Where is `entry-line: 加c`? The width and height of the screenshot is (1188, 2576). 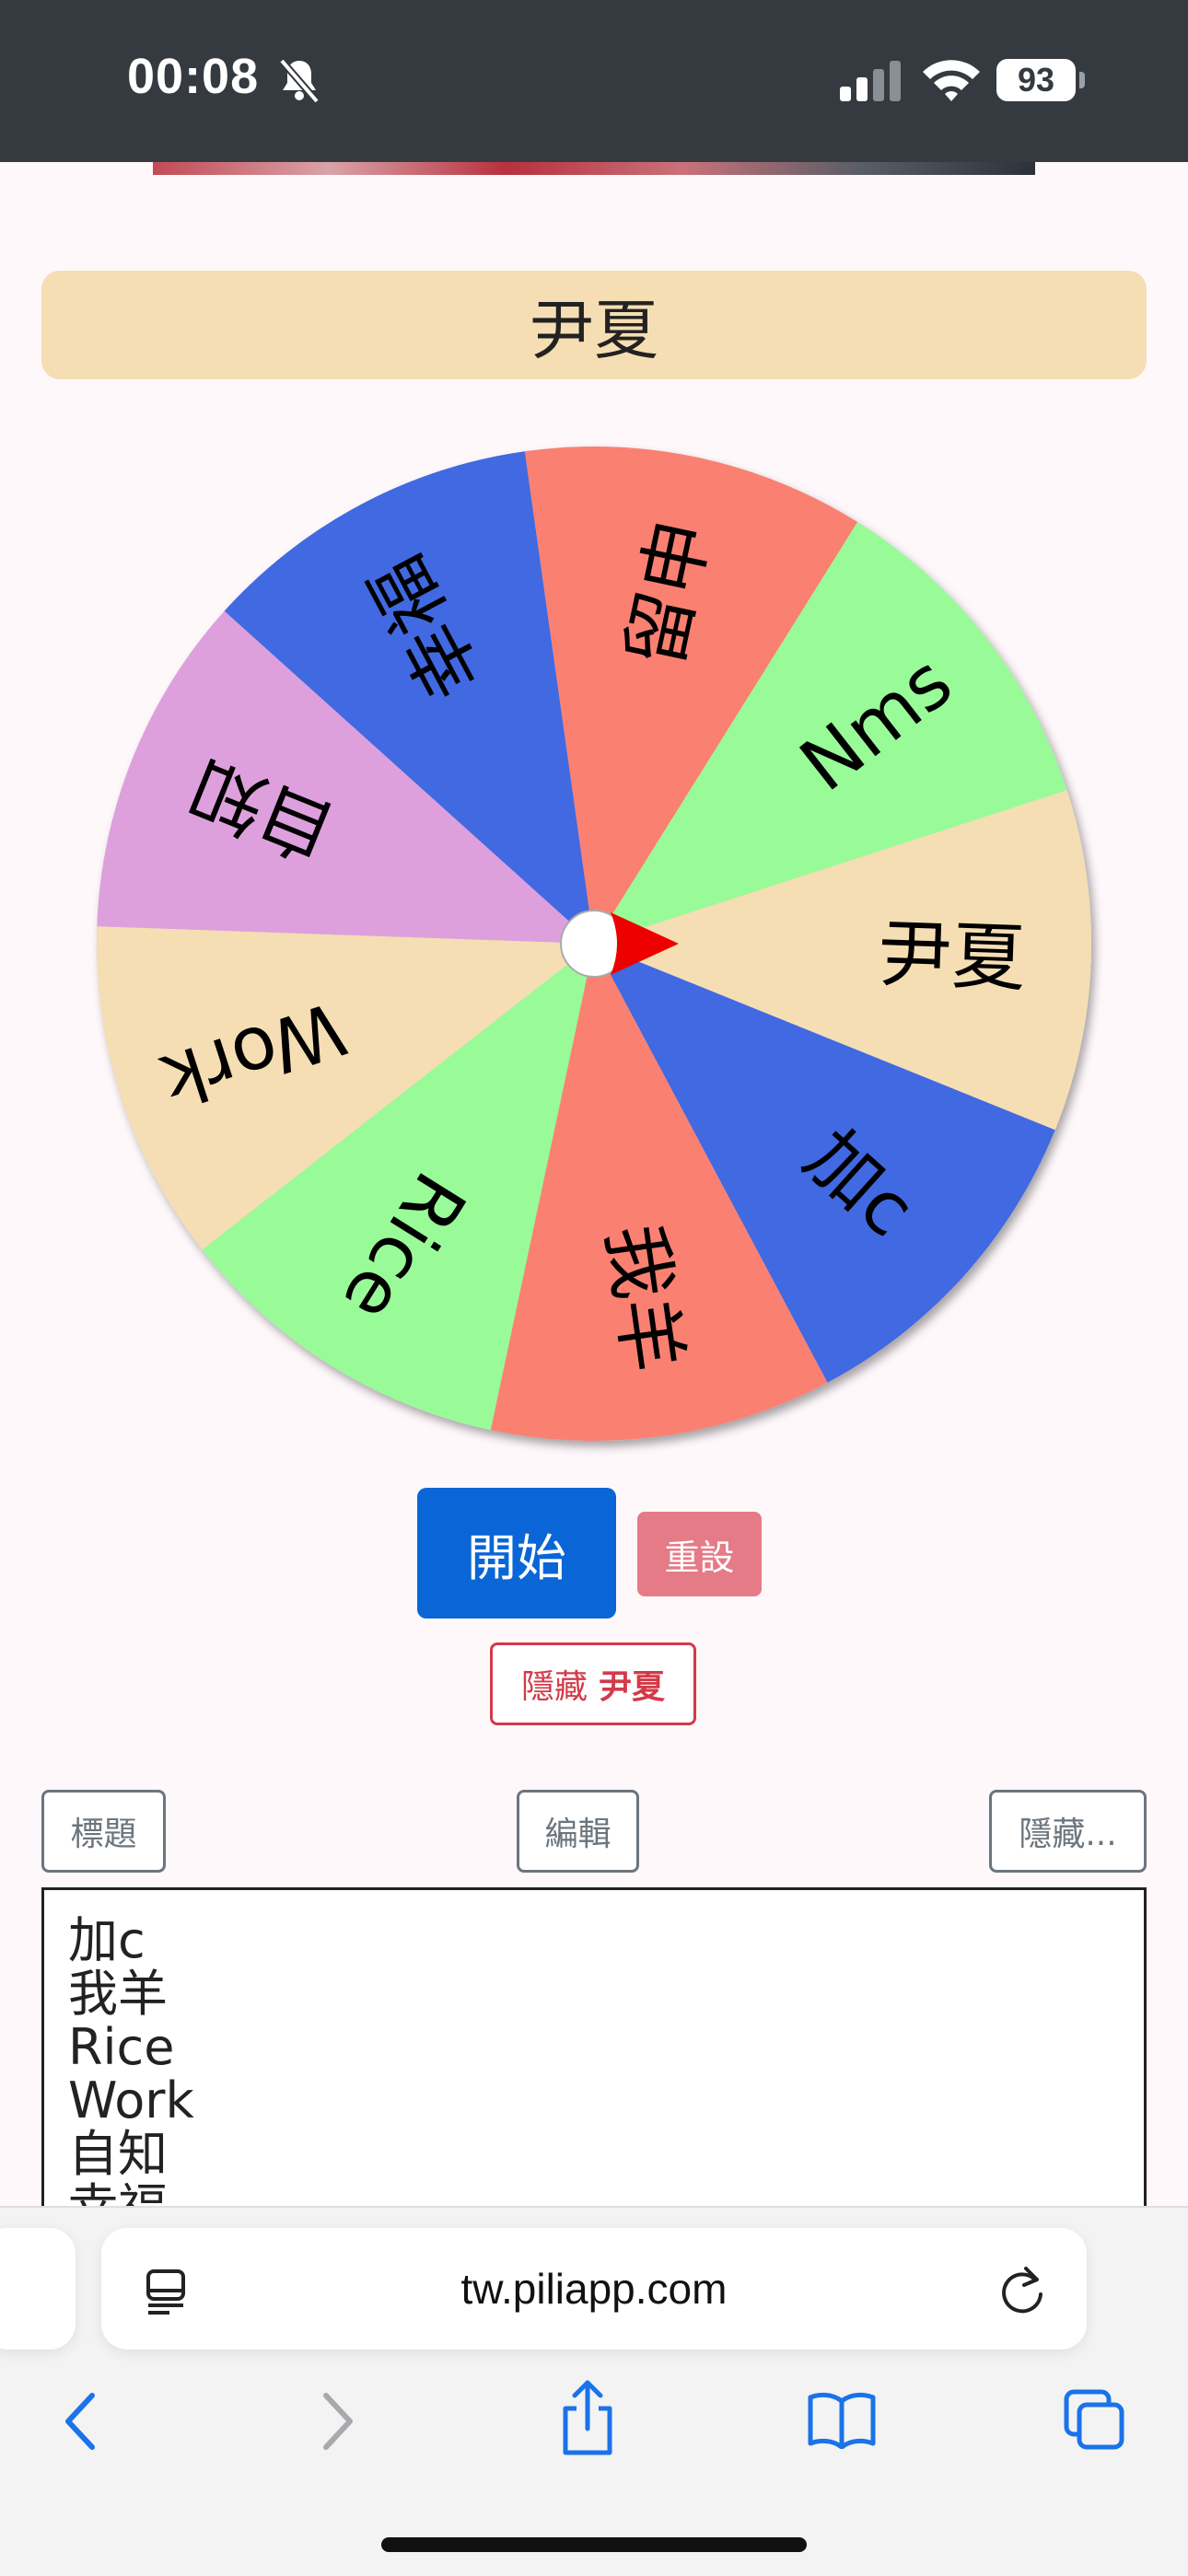
entry-line: 加c is located at coordinates (107, 1940).